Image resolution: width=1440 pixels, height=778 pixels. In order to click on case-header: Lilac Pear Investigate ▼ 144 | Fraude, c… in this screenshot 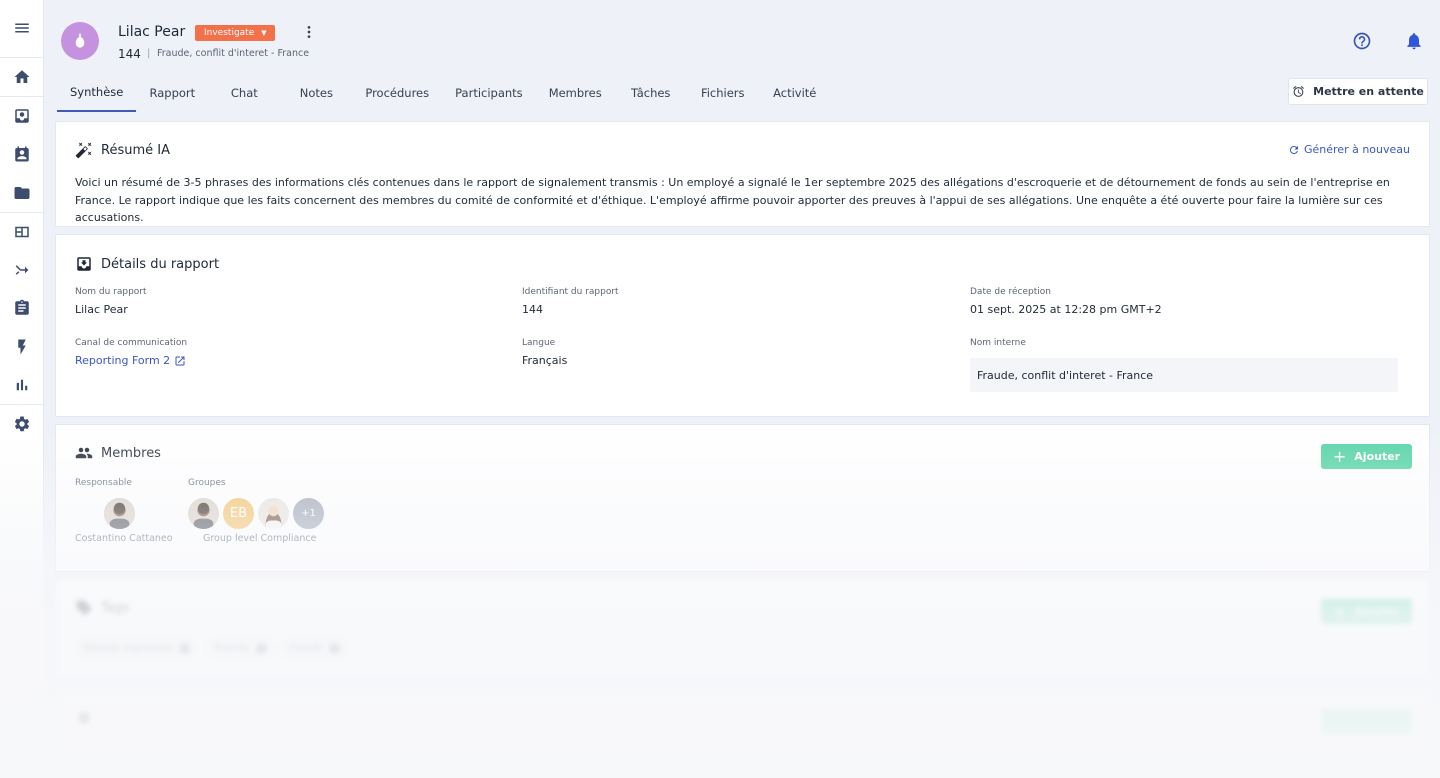, I will do `click(742, 56)`.